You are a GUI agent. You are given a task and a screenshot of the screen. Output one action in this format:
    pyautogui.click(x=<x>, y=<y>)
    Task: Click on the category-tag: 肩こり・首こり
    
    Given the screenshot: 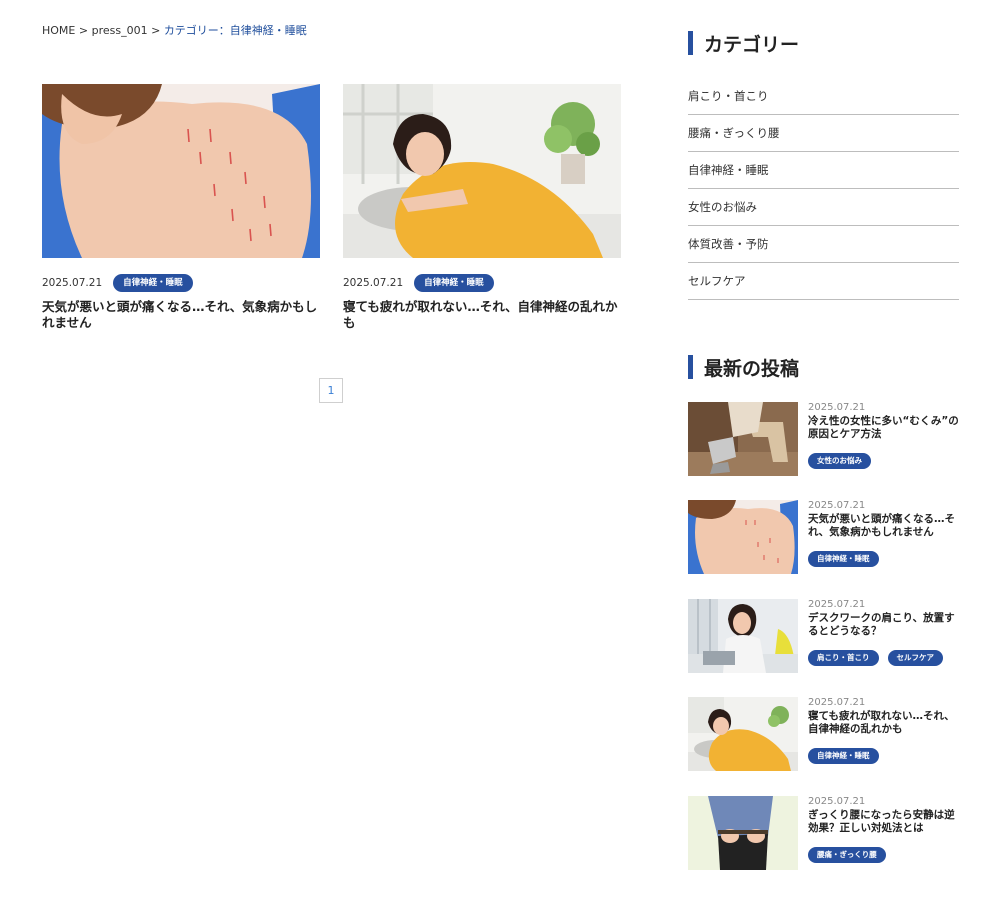 What is the action you would take?
    pyautogui.click(x=843, y=658)
    